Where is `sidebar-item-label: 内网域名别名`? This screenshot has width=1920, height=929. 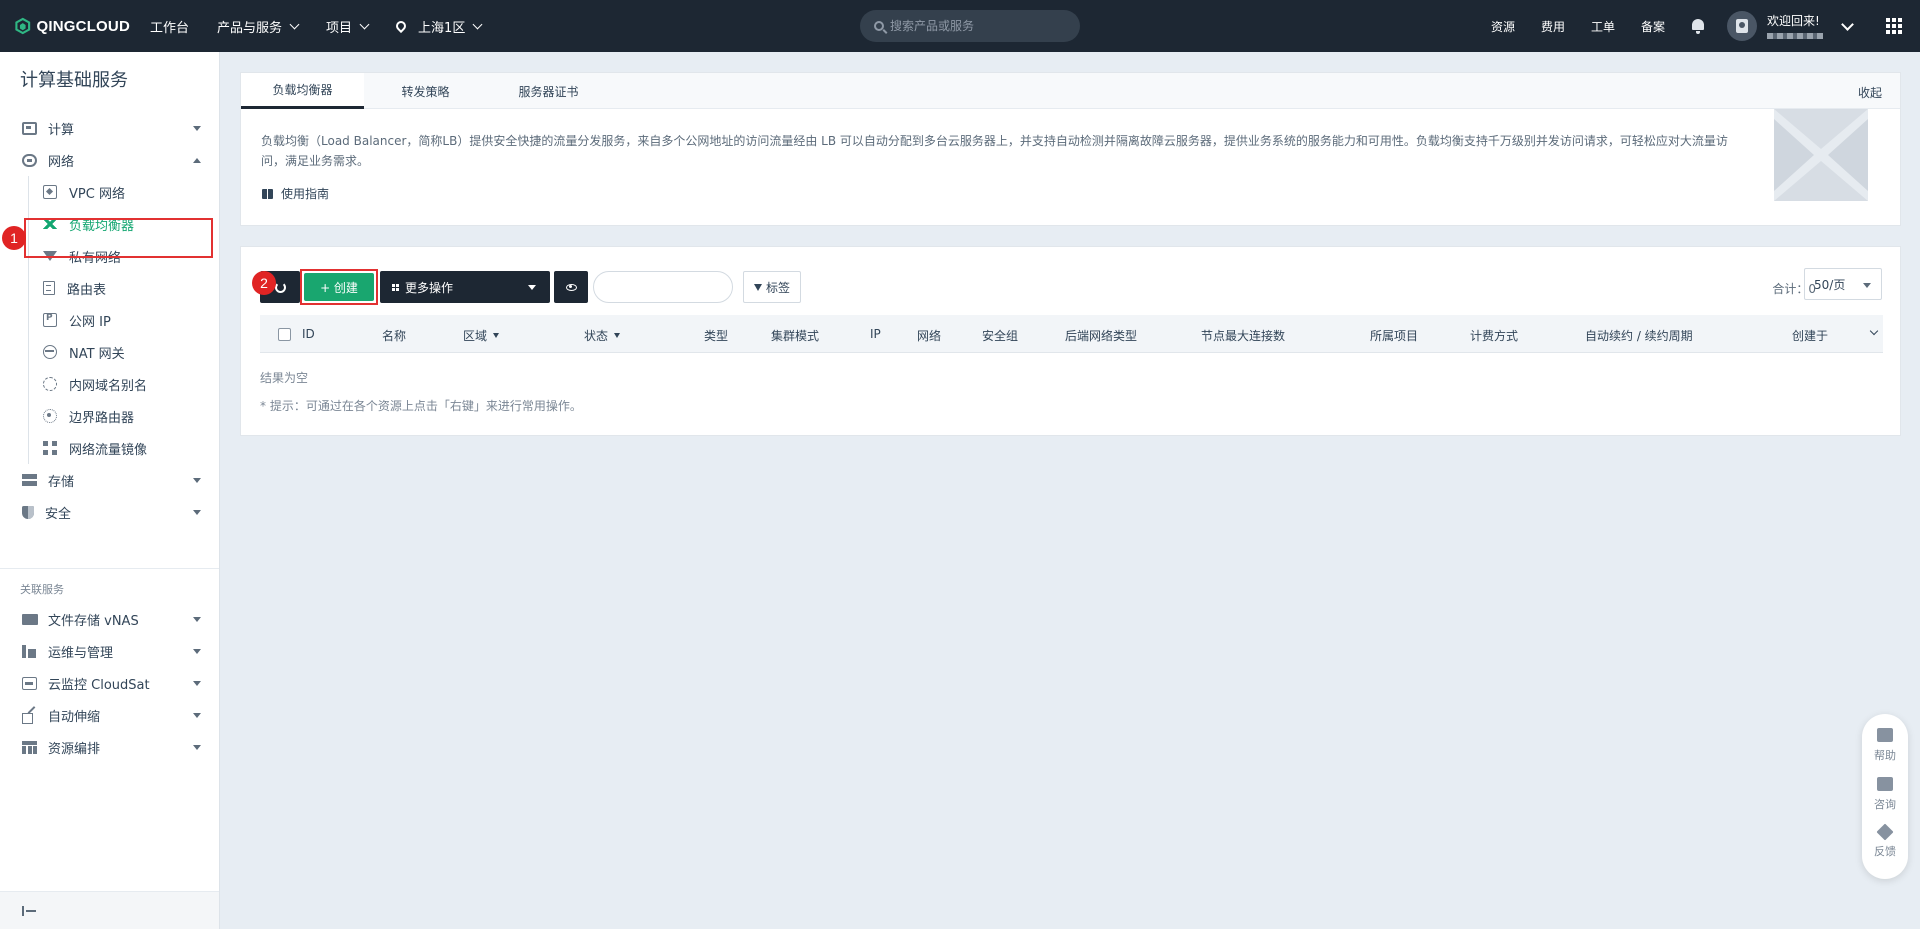
sidebar-item-label: 内网域名别名 is located at coordinates (108, 386).